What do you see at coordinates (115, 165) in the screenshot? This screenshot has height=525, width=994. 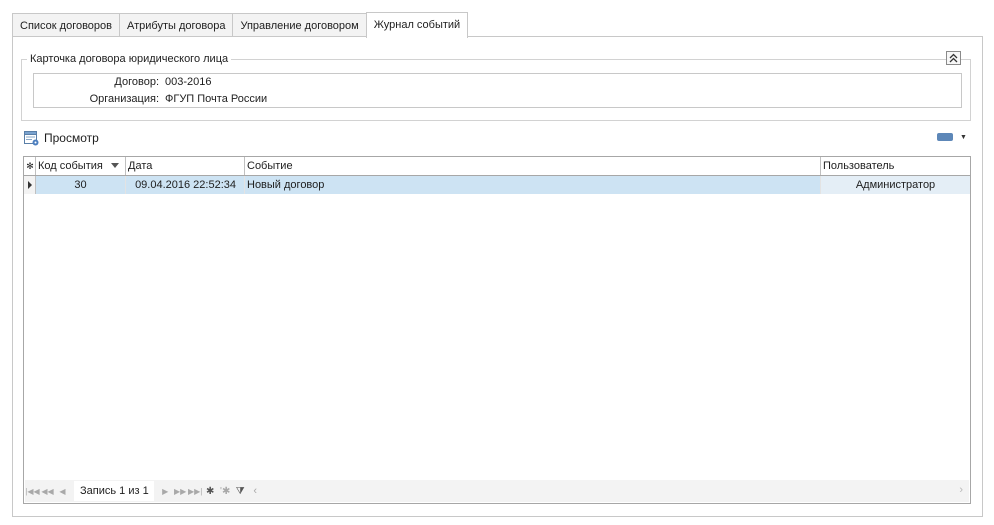 I see `sort-descending-icon` at bounding box center [115, 165].